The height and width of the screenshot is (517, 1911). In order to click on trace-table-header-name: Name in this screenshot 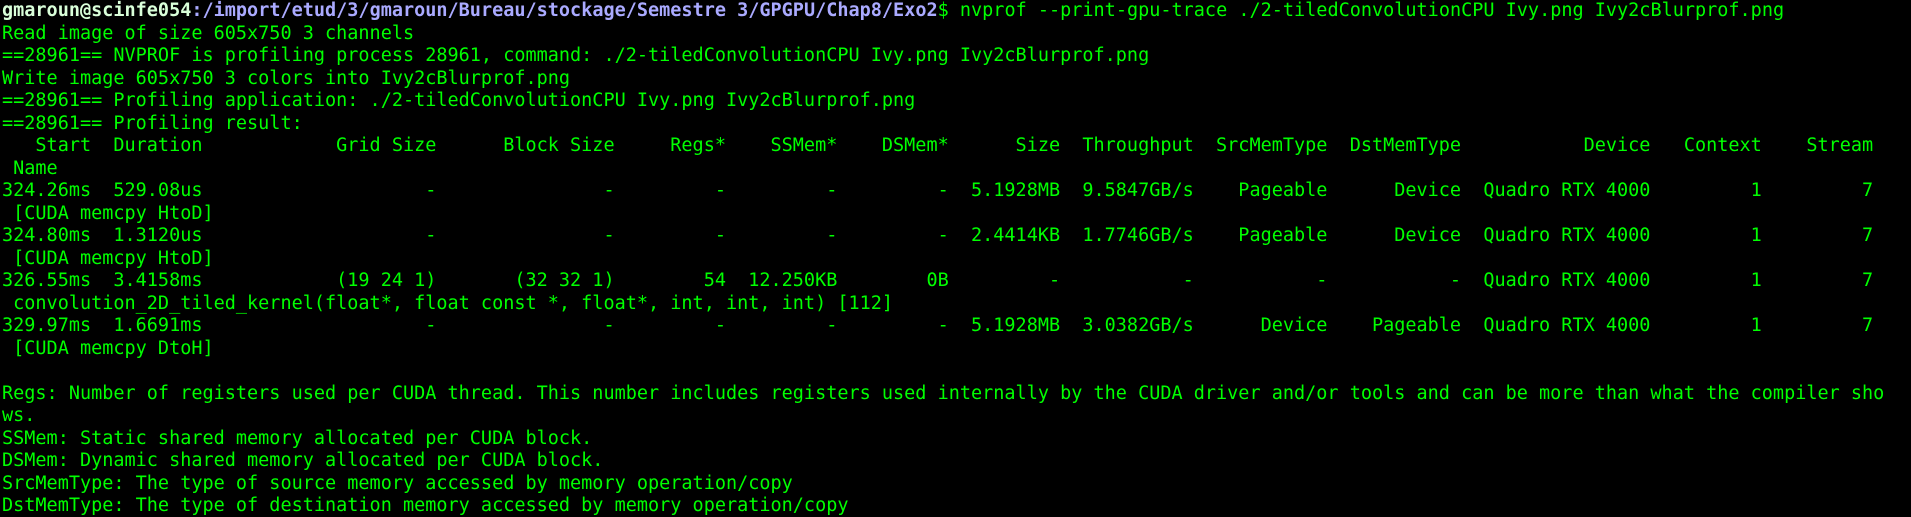, I will do `click(30, 168)`.